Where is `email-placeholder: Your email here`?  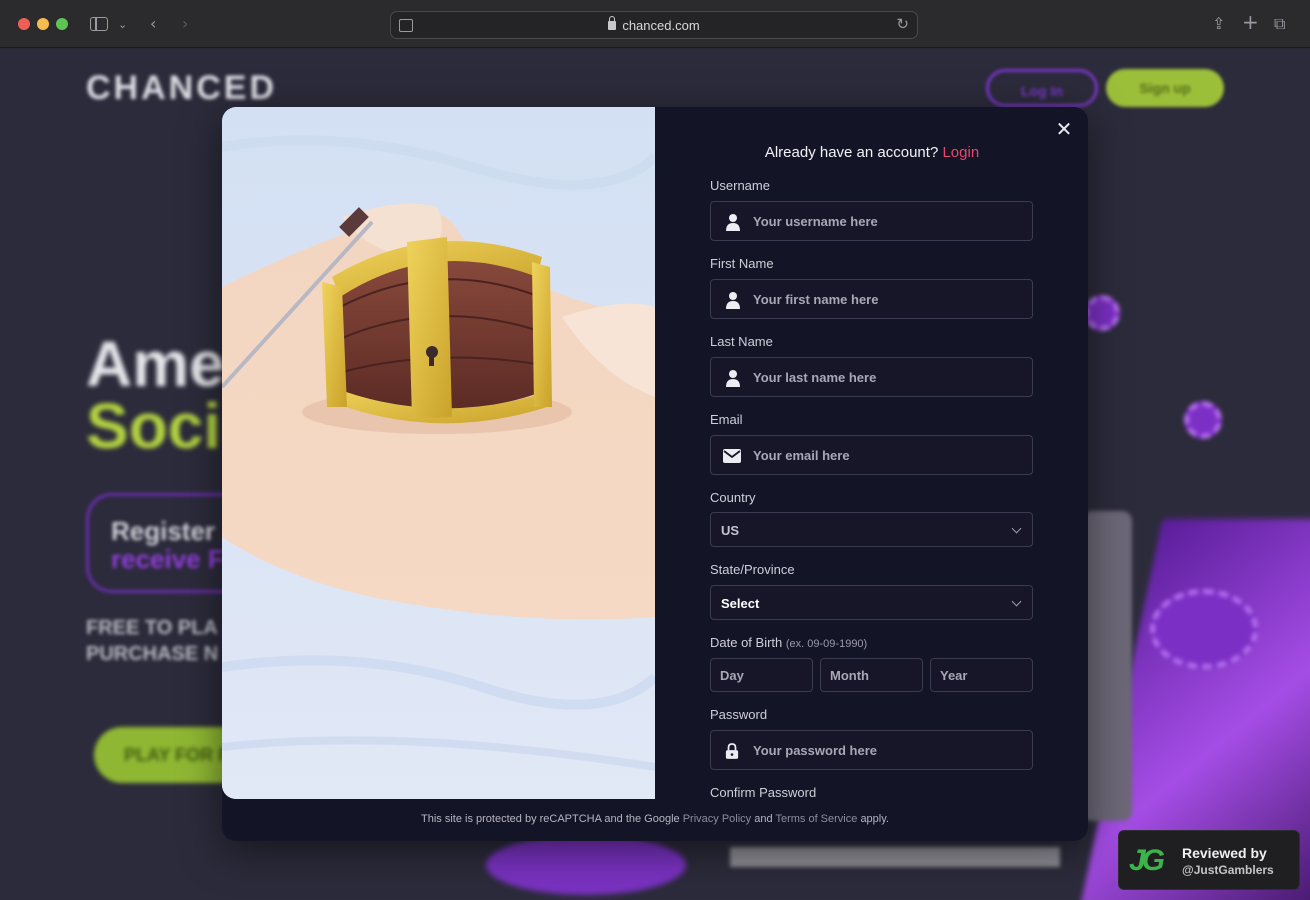
email-placeholder: Your email here is located at coordinates (801, 455).